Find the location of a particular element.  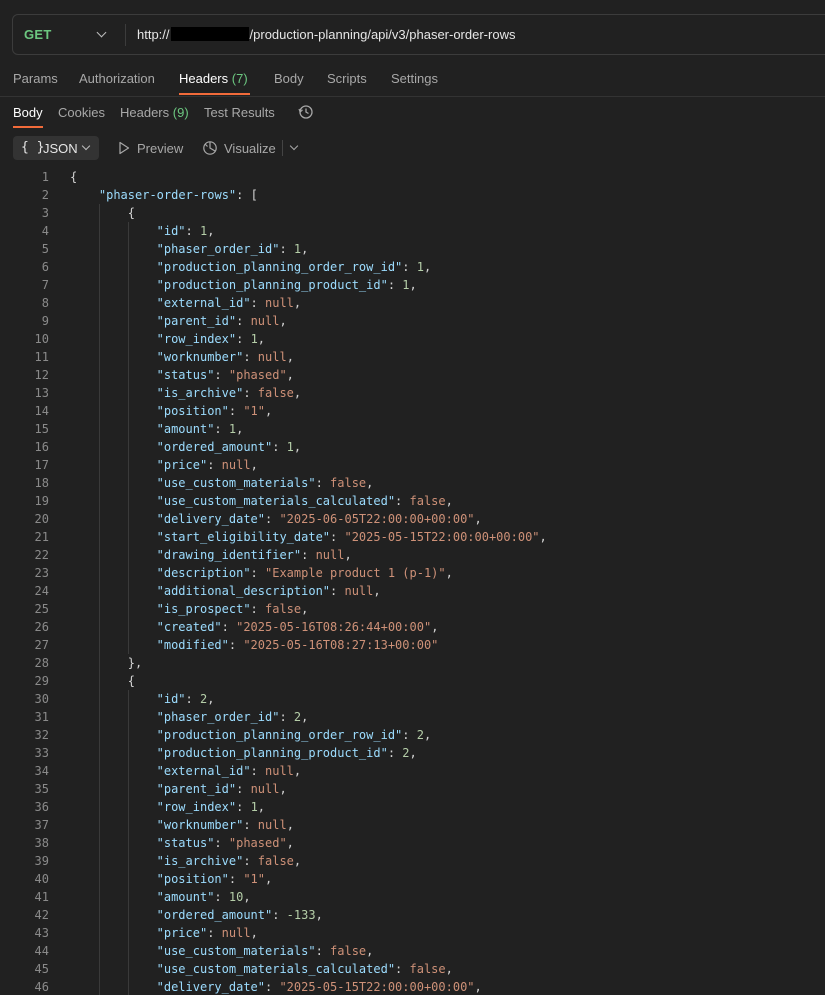

visualize-icon is located at coordinates (210, 148).